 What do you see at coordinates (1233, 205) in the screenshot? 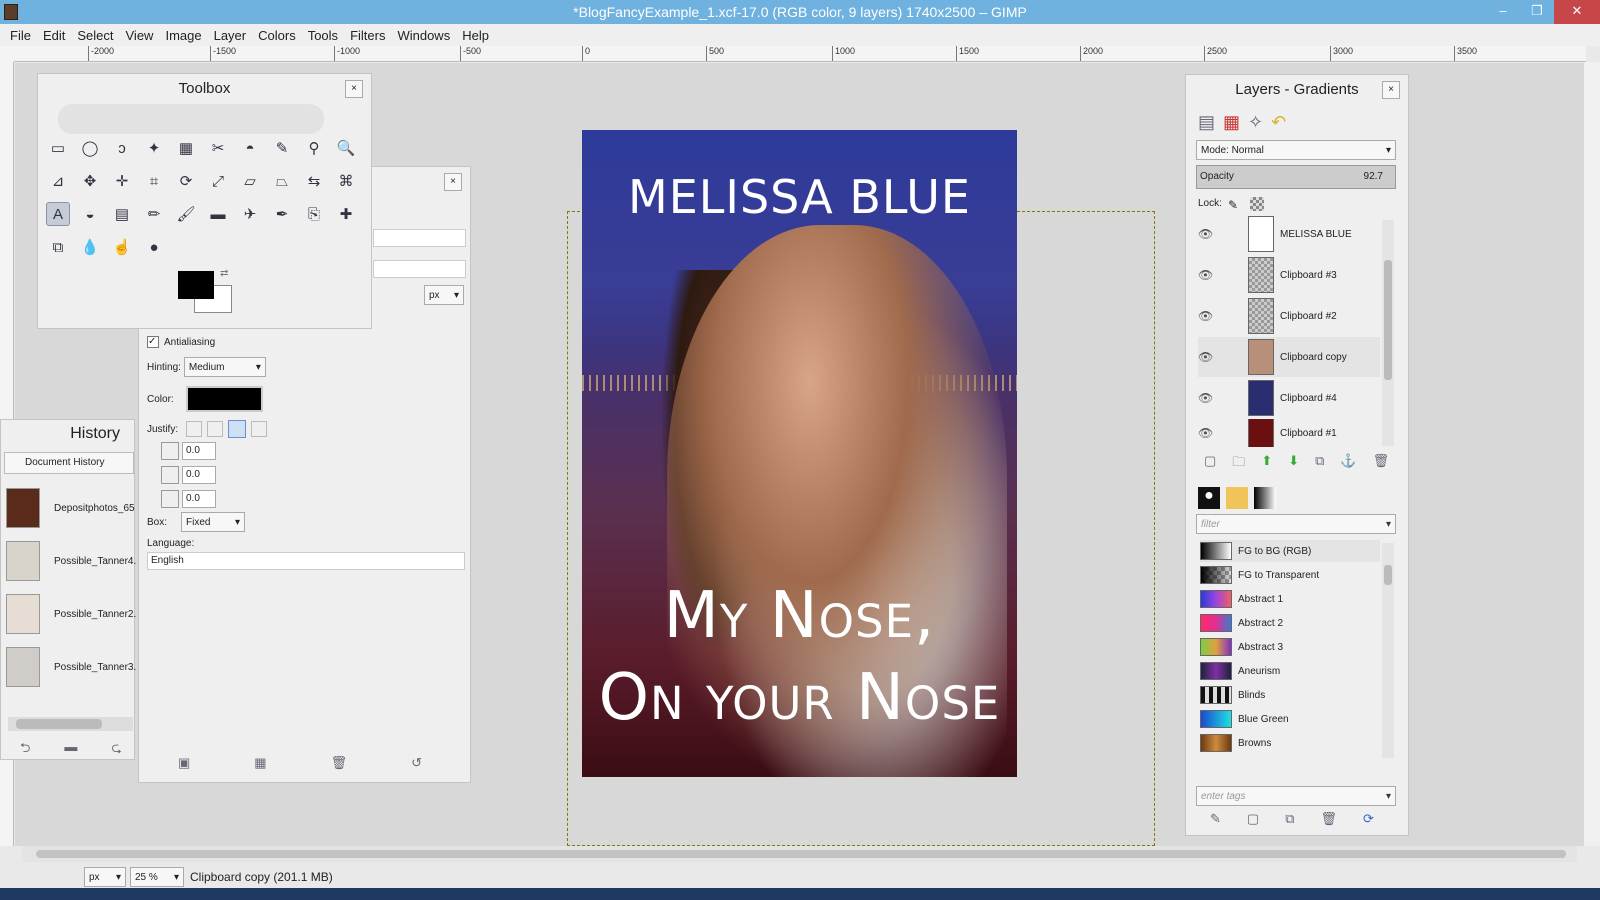
I see `lock-pixels-icon: ✎` at bounding box center [1233, 205].